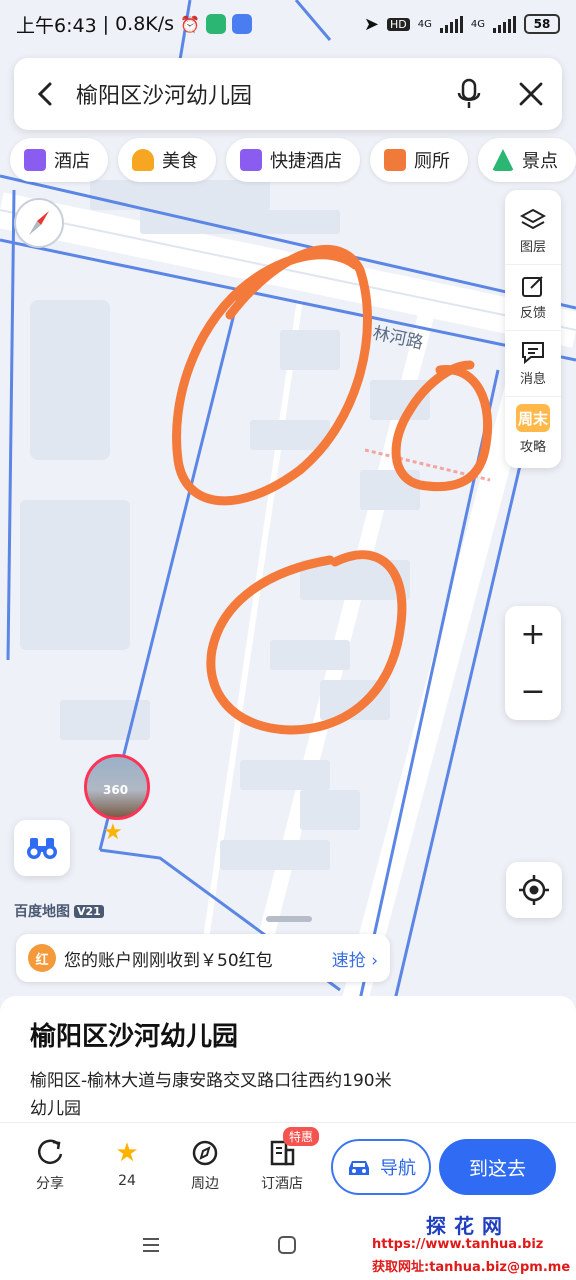 Image resolution: width=576 pixels, height=1280 pixels. I want to click on location-arrow-icon: ➤, so click(371, 24).